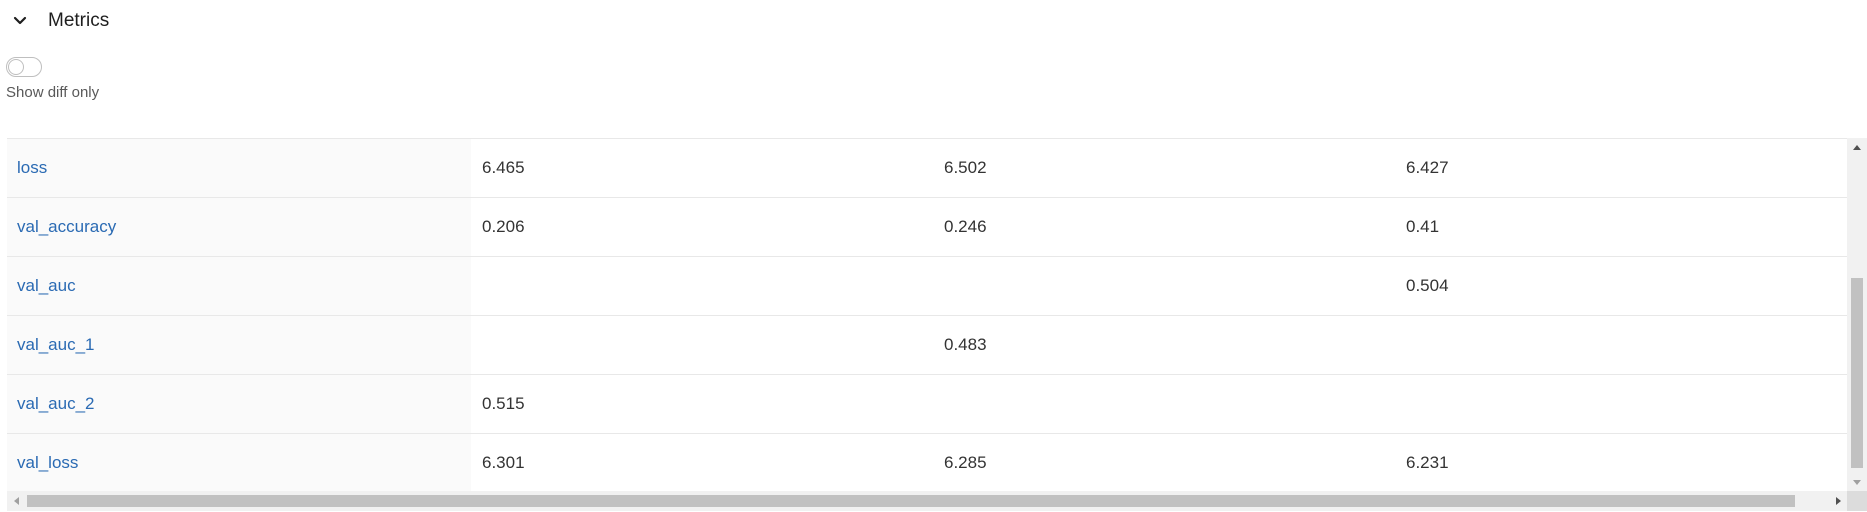 This screenshot has width=1867, height=512. I want to click on chevron-down-icon, so click(20, 20).